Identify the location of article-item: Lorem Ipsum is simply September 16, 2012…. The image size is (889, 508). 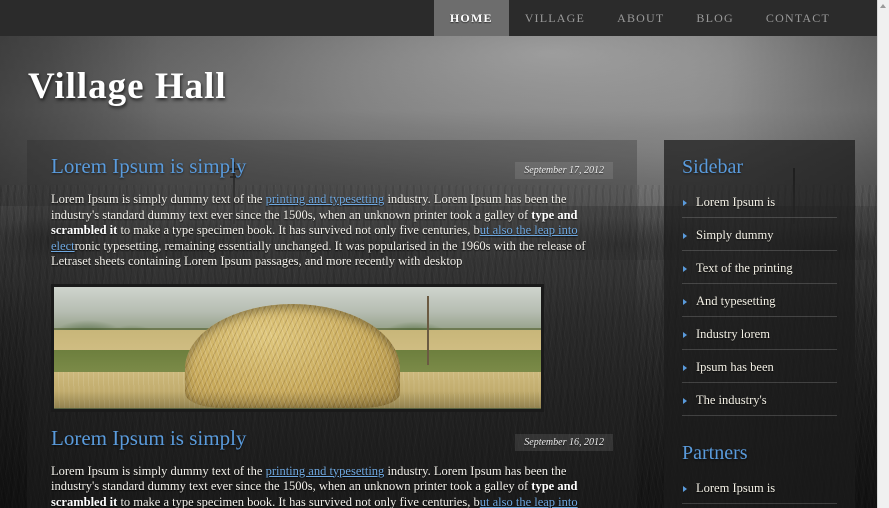
(332, 467).